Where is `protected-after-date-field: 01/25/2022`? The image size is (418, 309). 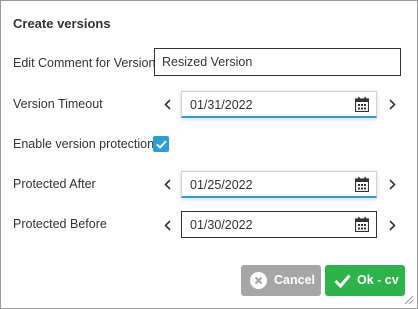 protected-after-date-field: 01/25/2022 is located at coordinates (279, 184).